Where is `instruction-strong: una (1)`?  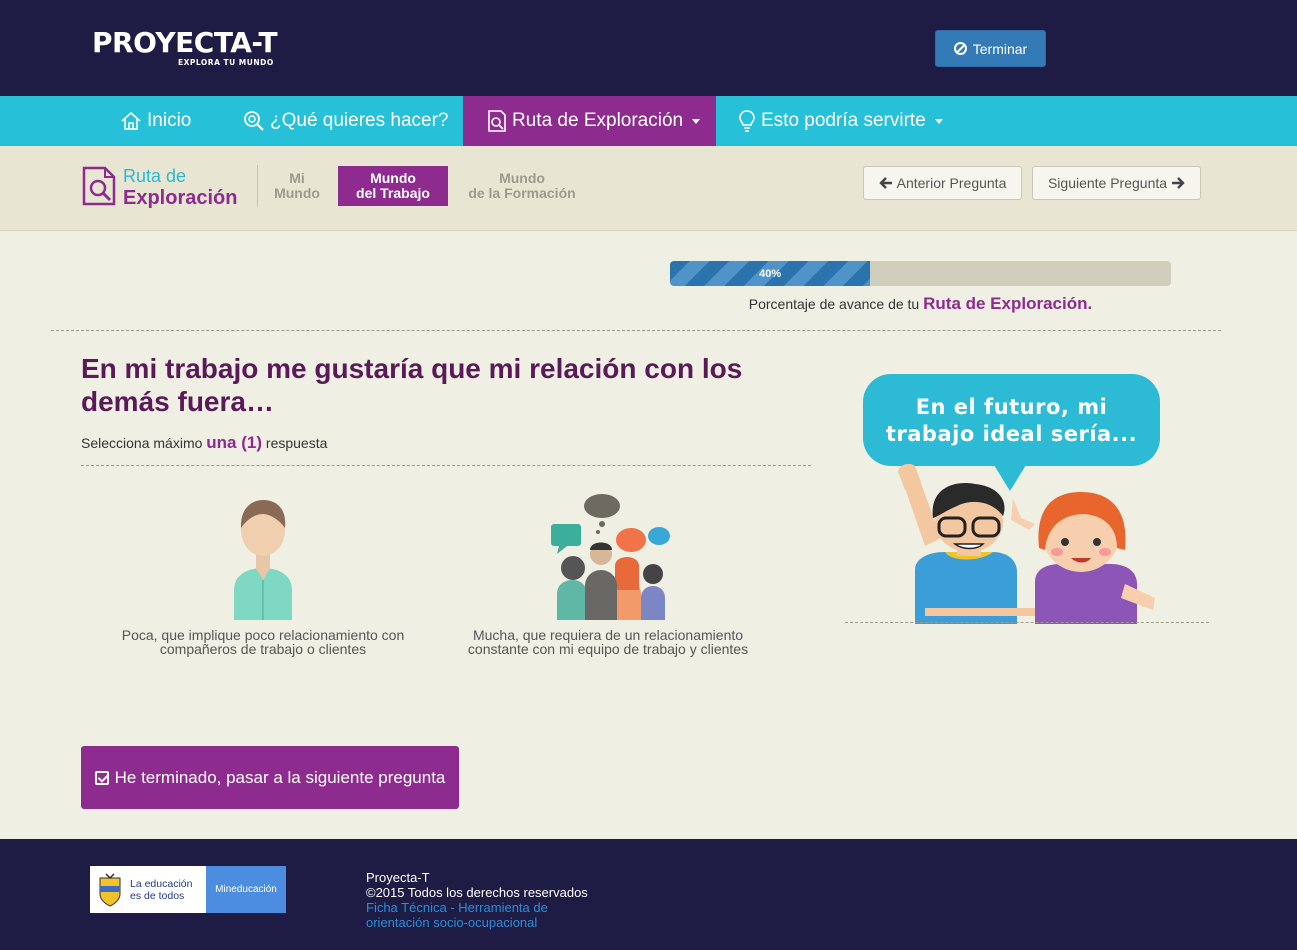
instruction-strong: una (1) is located at coordinates (234, 442).